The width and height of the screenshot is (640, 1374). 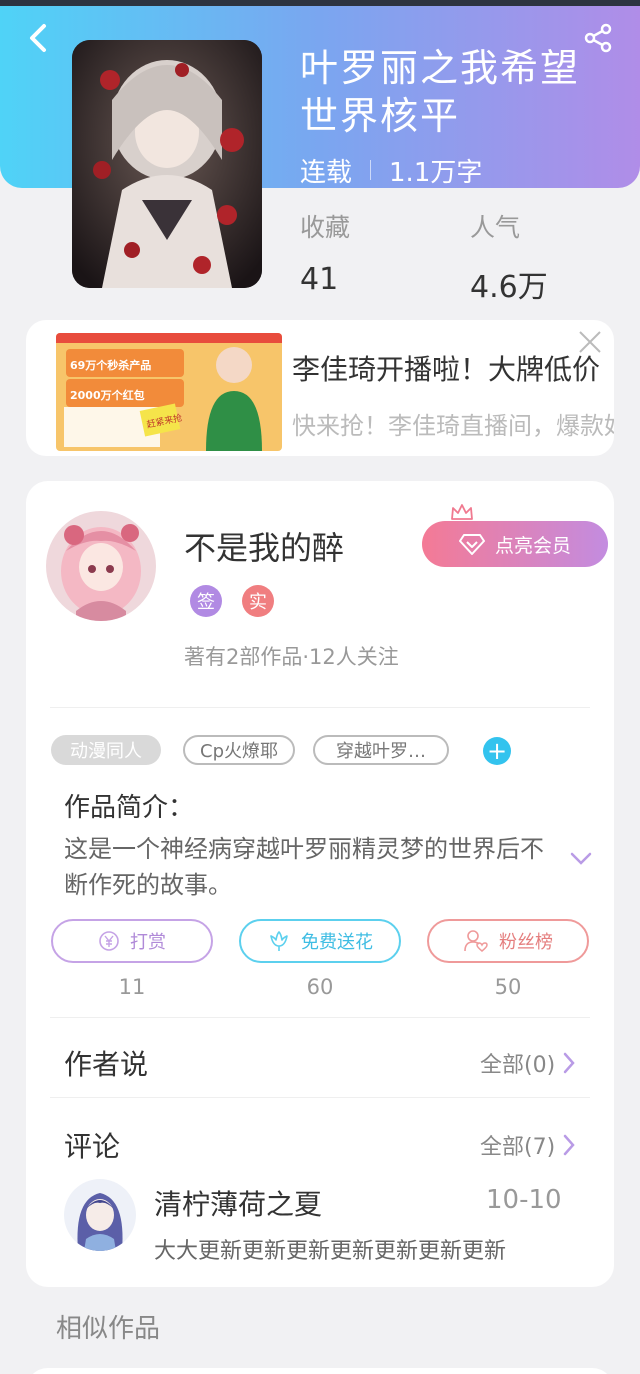 What do you see at coordinates (371, 170) in the screenshot?
I see `status-divider` at bounding box center [371, 170].